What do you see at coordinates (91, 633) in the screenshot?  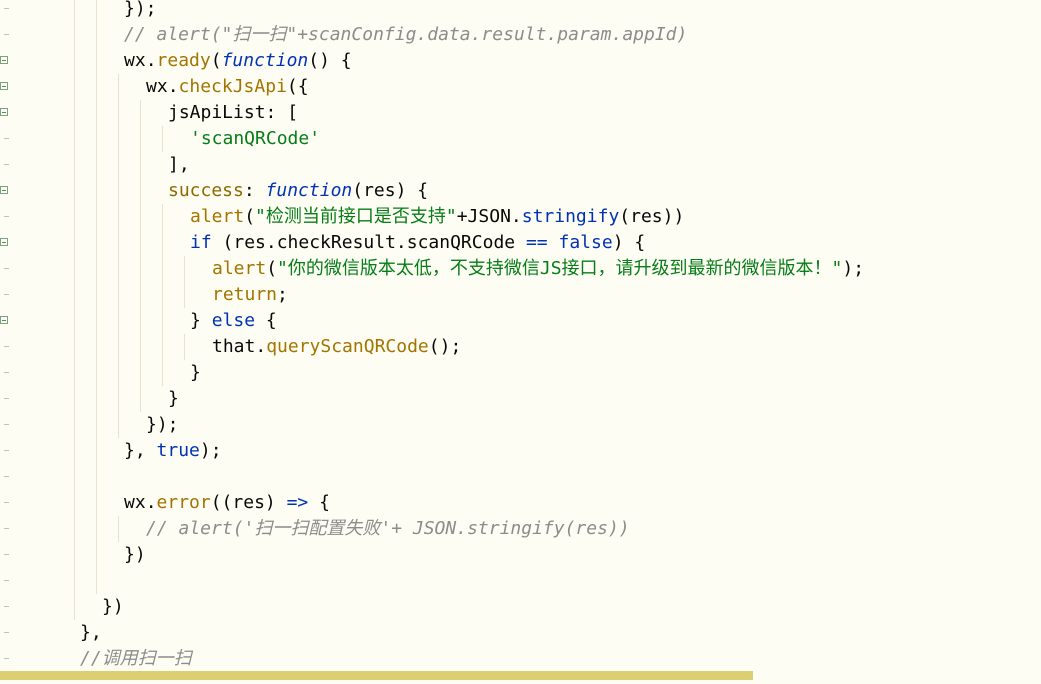 I see `code-text: },` at bounding box center [91, 633].